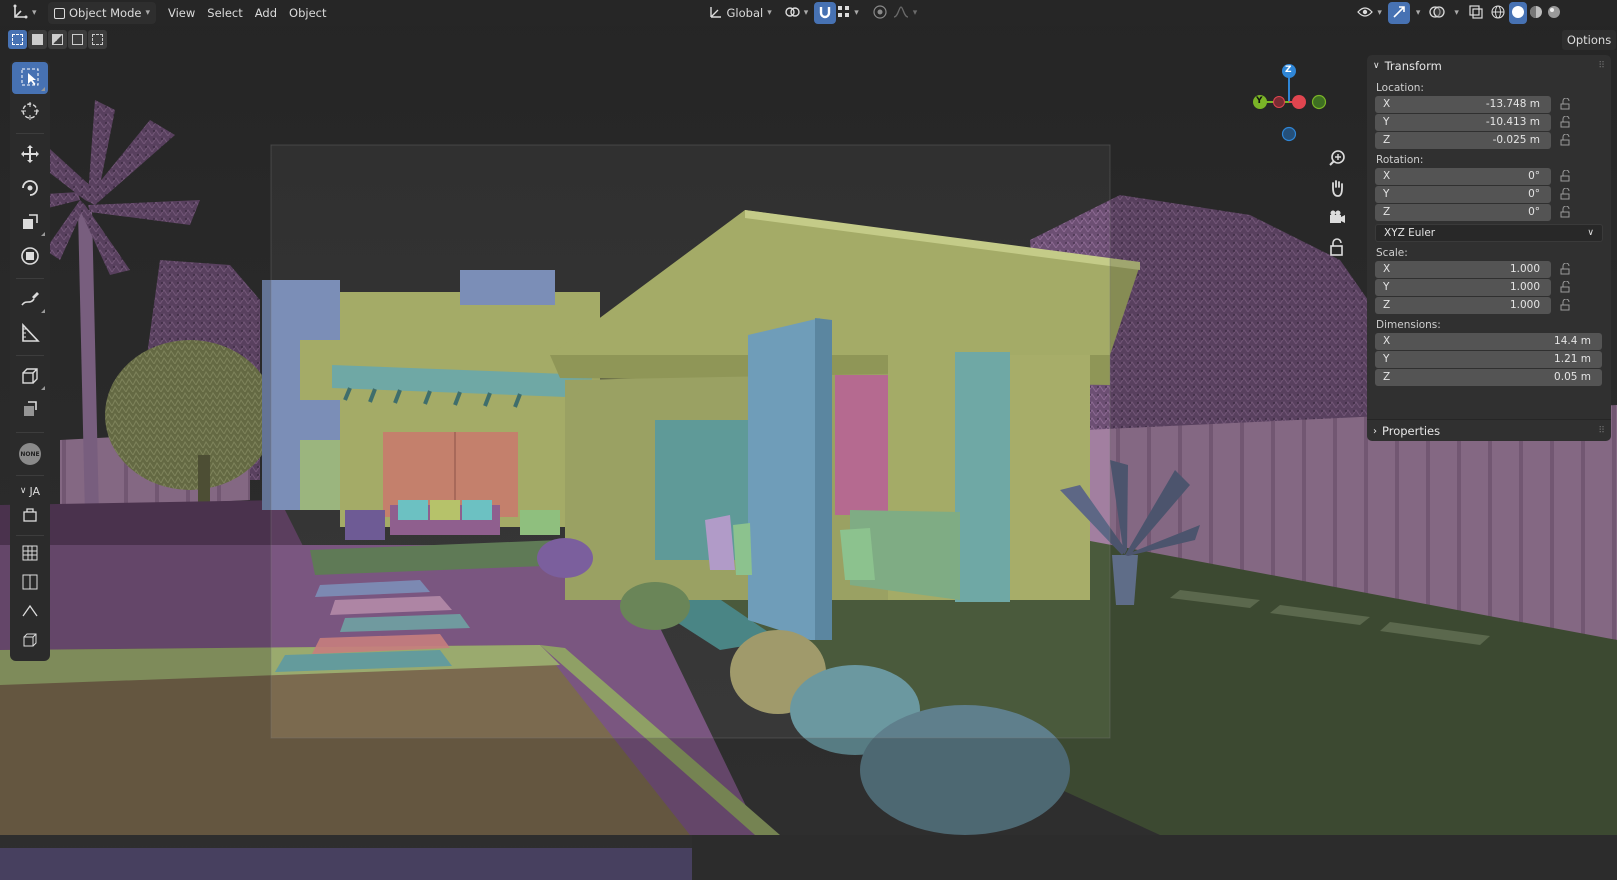 The image size is (1617, 880). Describe the element at coordinates (1572, 377) in the screenshot. I see `dimensions-z-value: 0.05 m` at that location.